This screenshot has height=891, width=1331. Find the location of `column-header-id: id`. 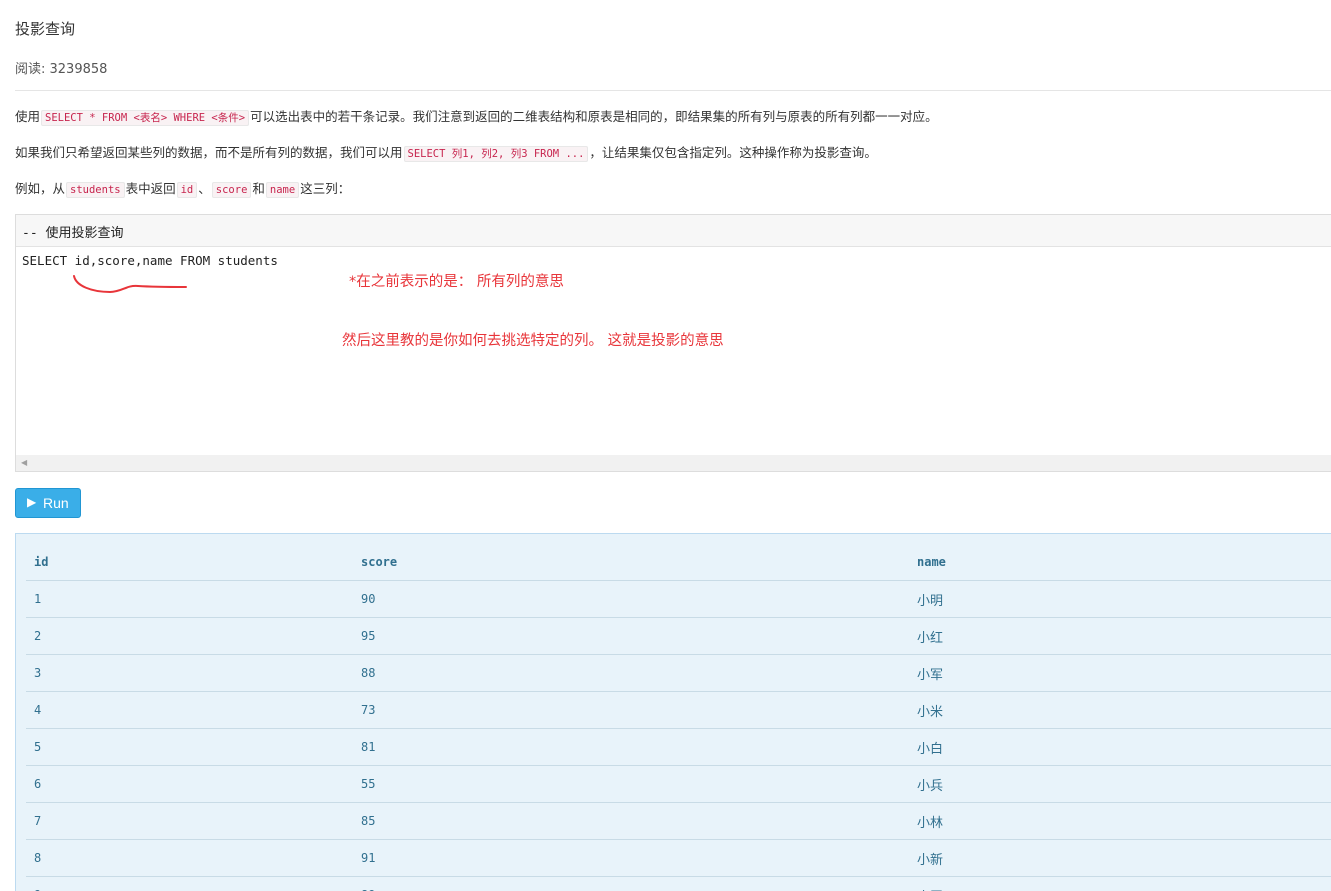

column-header-id: id is located at coordinates (189, 562).